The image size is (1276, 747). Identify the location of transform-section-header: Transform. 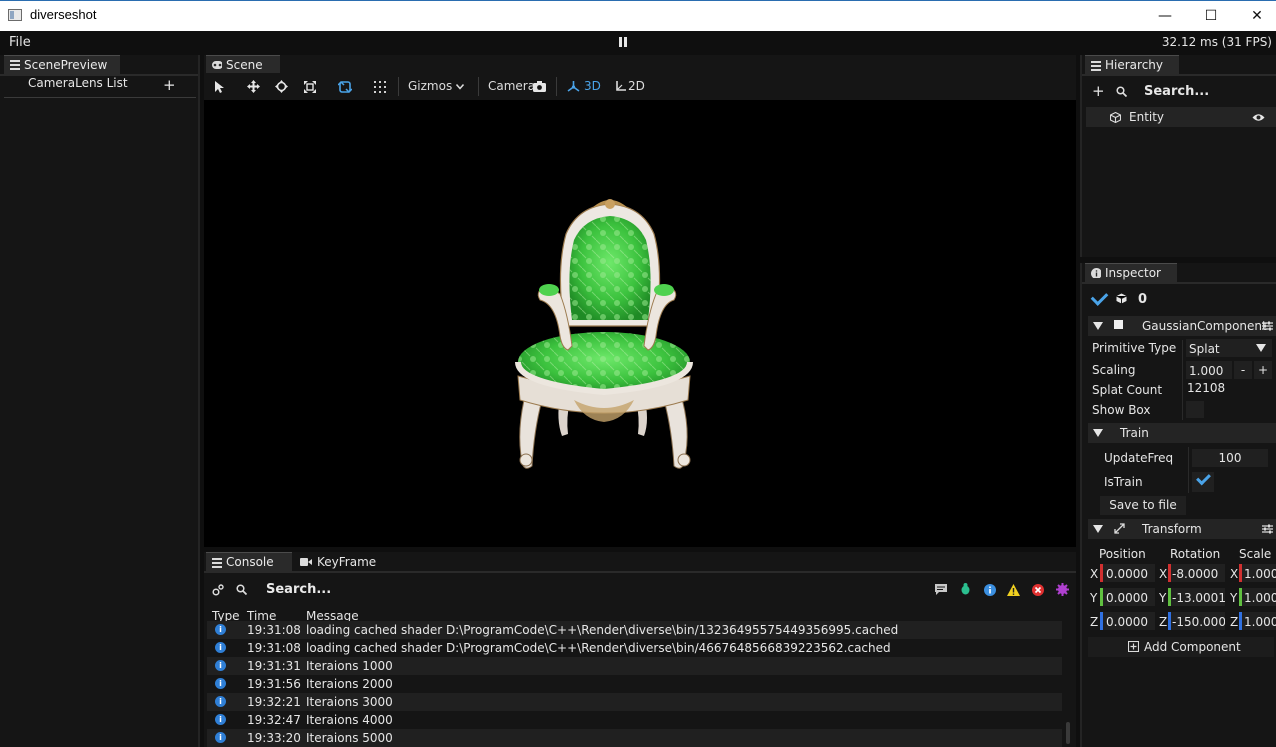
(1182, 529).